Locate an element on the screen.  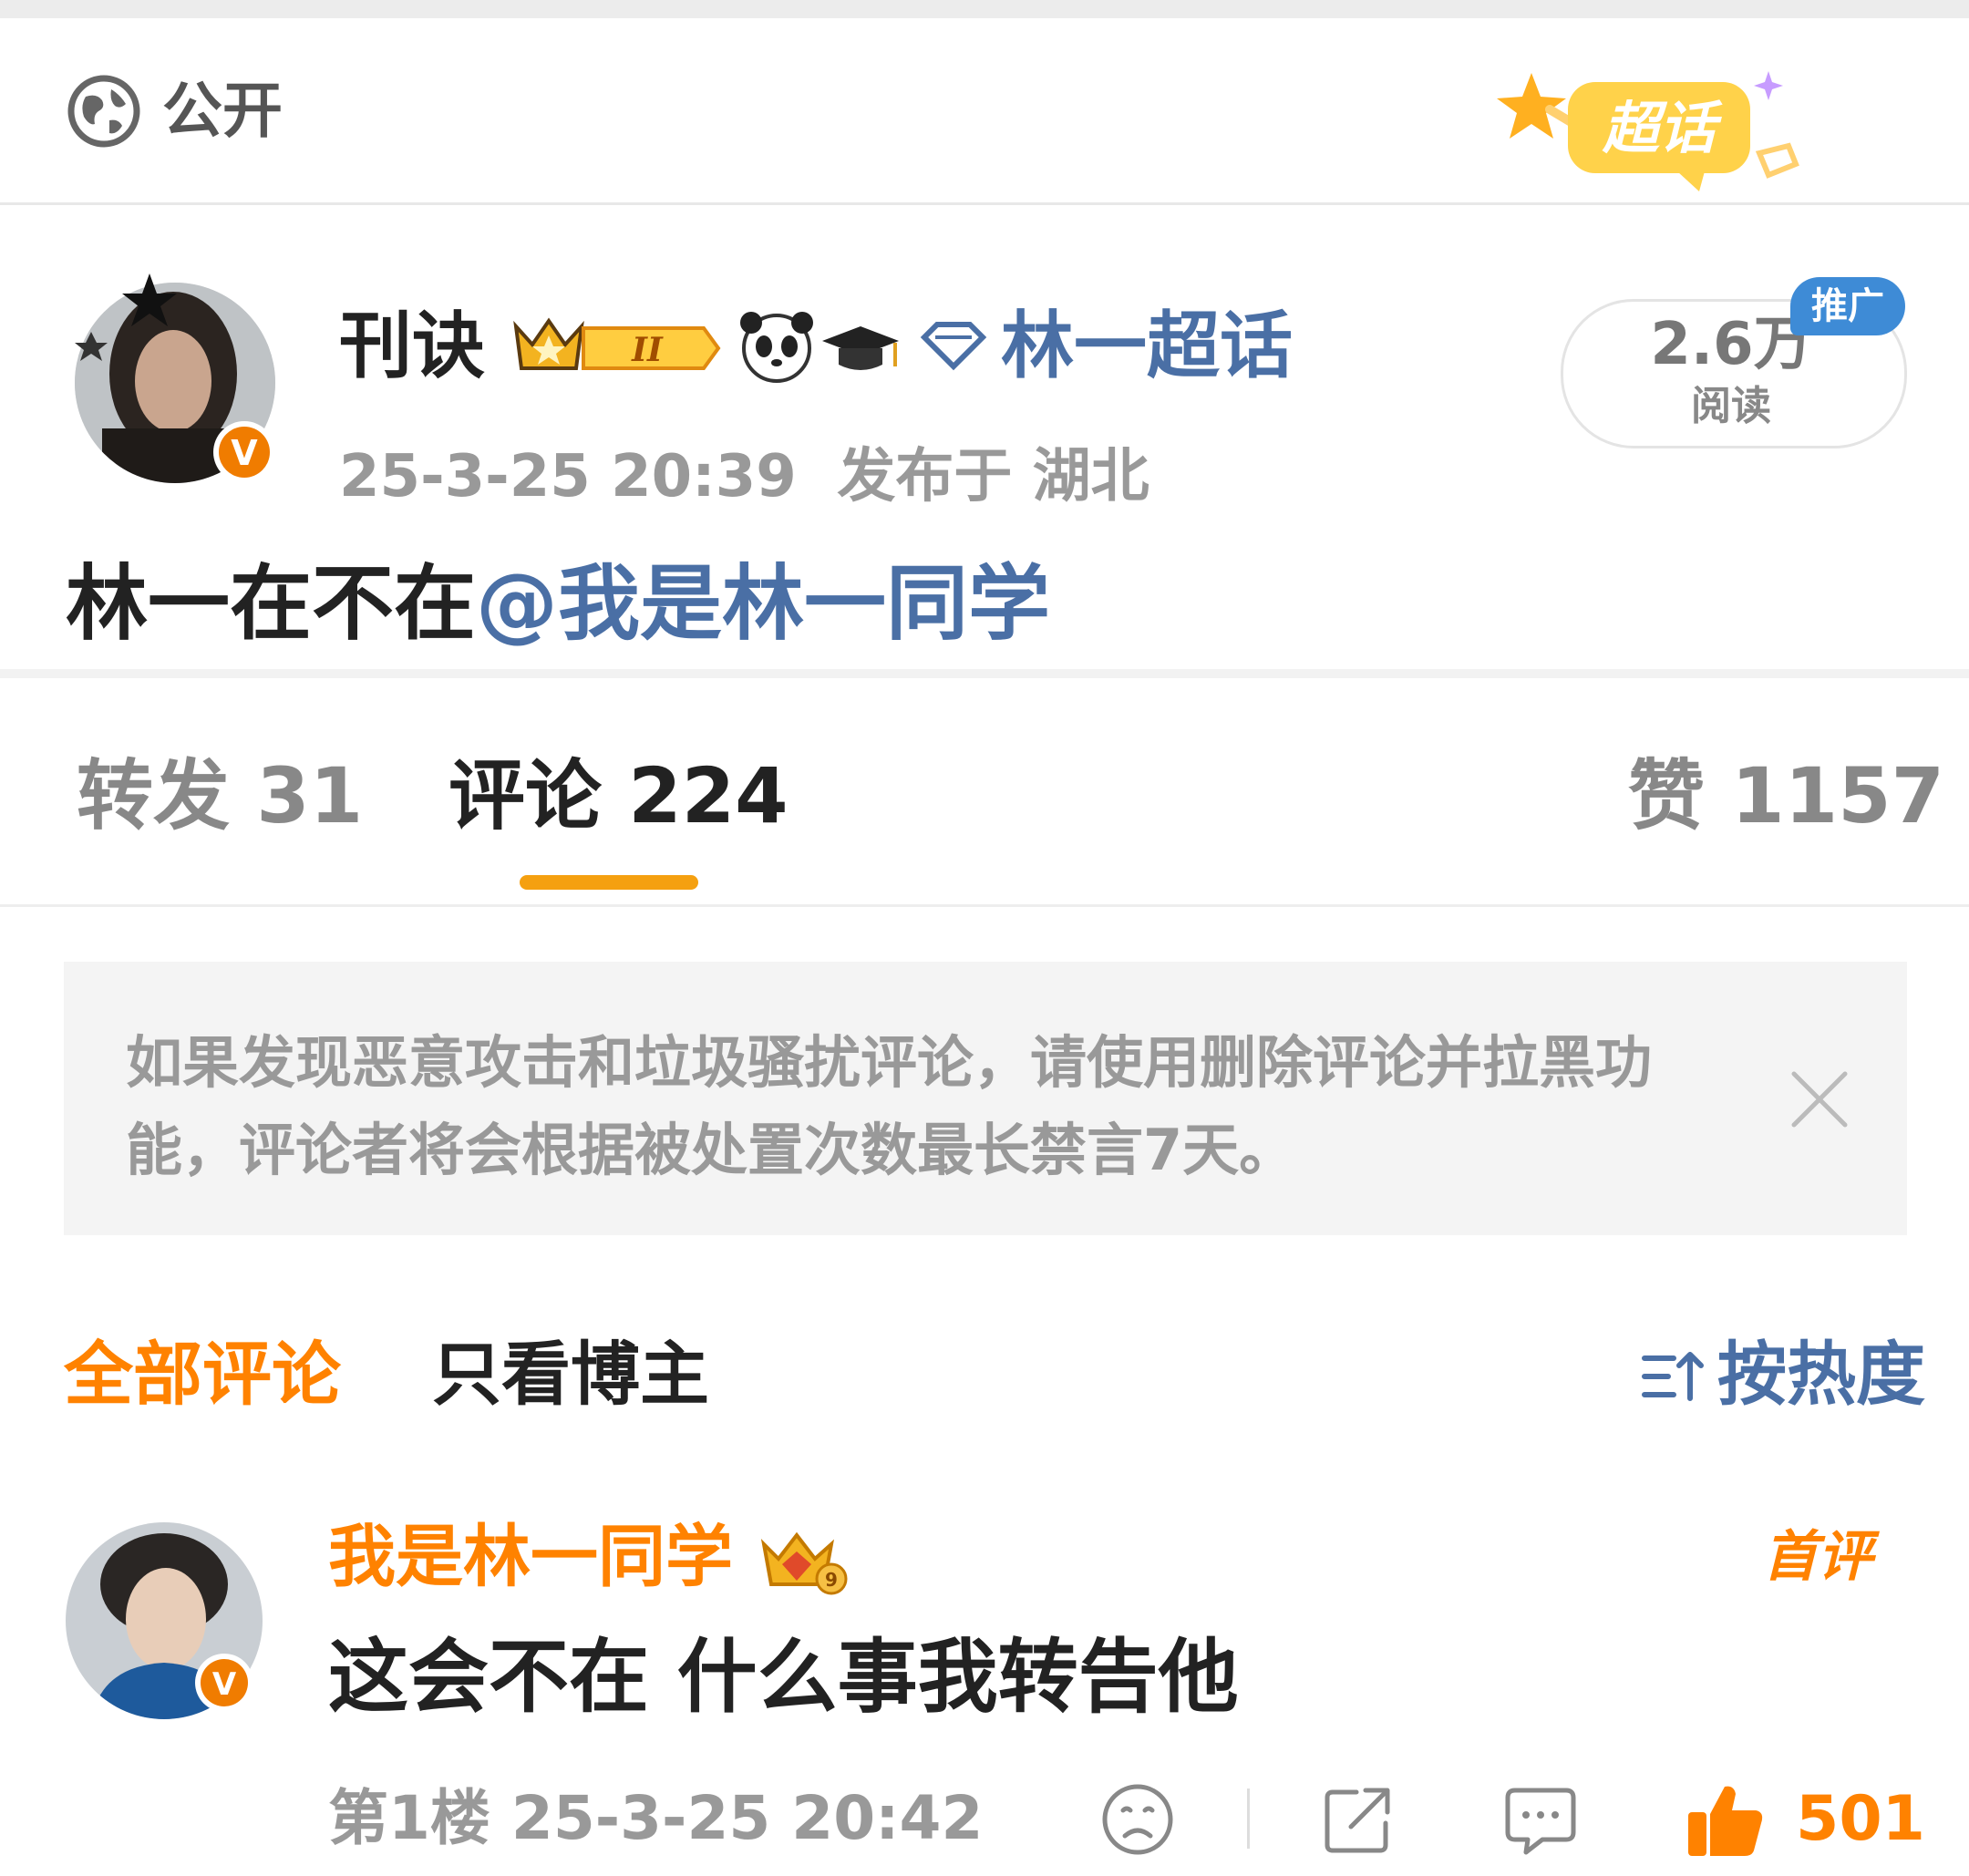
section-divider is located at coordinates (984, 673).